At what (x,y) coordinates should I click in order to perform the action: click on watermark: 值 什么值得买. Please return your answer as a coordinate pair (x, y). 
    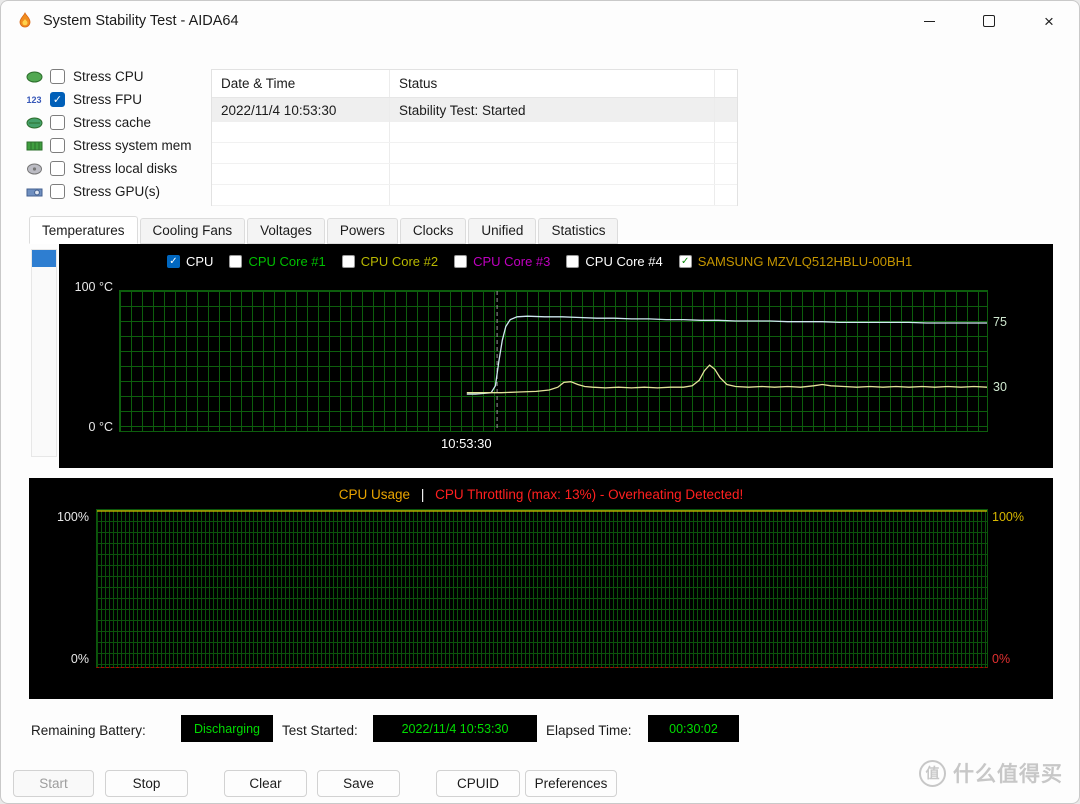
    Looking at the image, I should click on (991, 773).